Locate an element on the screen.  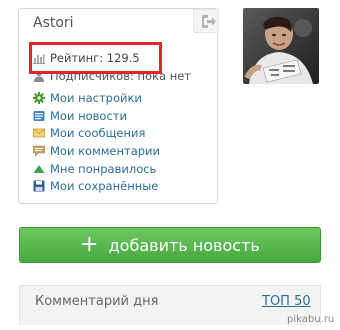
news-icon is located at coordinates (39, 116).